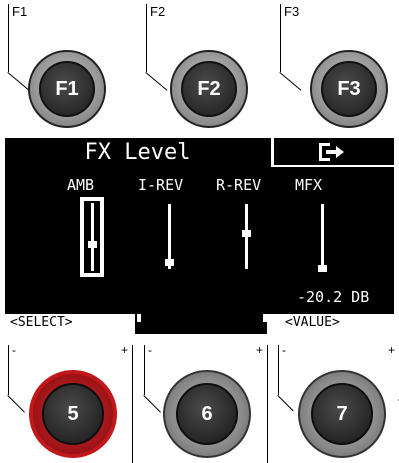 The height and width of the screenshot is (463, 399). I want to click on softkey-divider-left, so click(201, 324).